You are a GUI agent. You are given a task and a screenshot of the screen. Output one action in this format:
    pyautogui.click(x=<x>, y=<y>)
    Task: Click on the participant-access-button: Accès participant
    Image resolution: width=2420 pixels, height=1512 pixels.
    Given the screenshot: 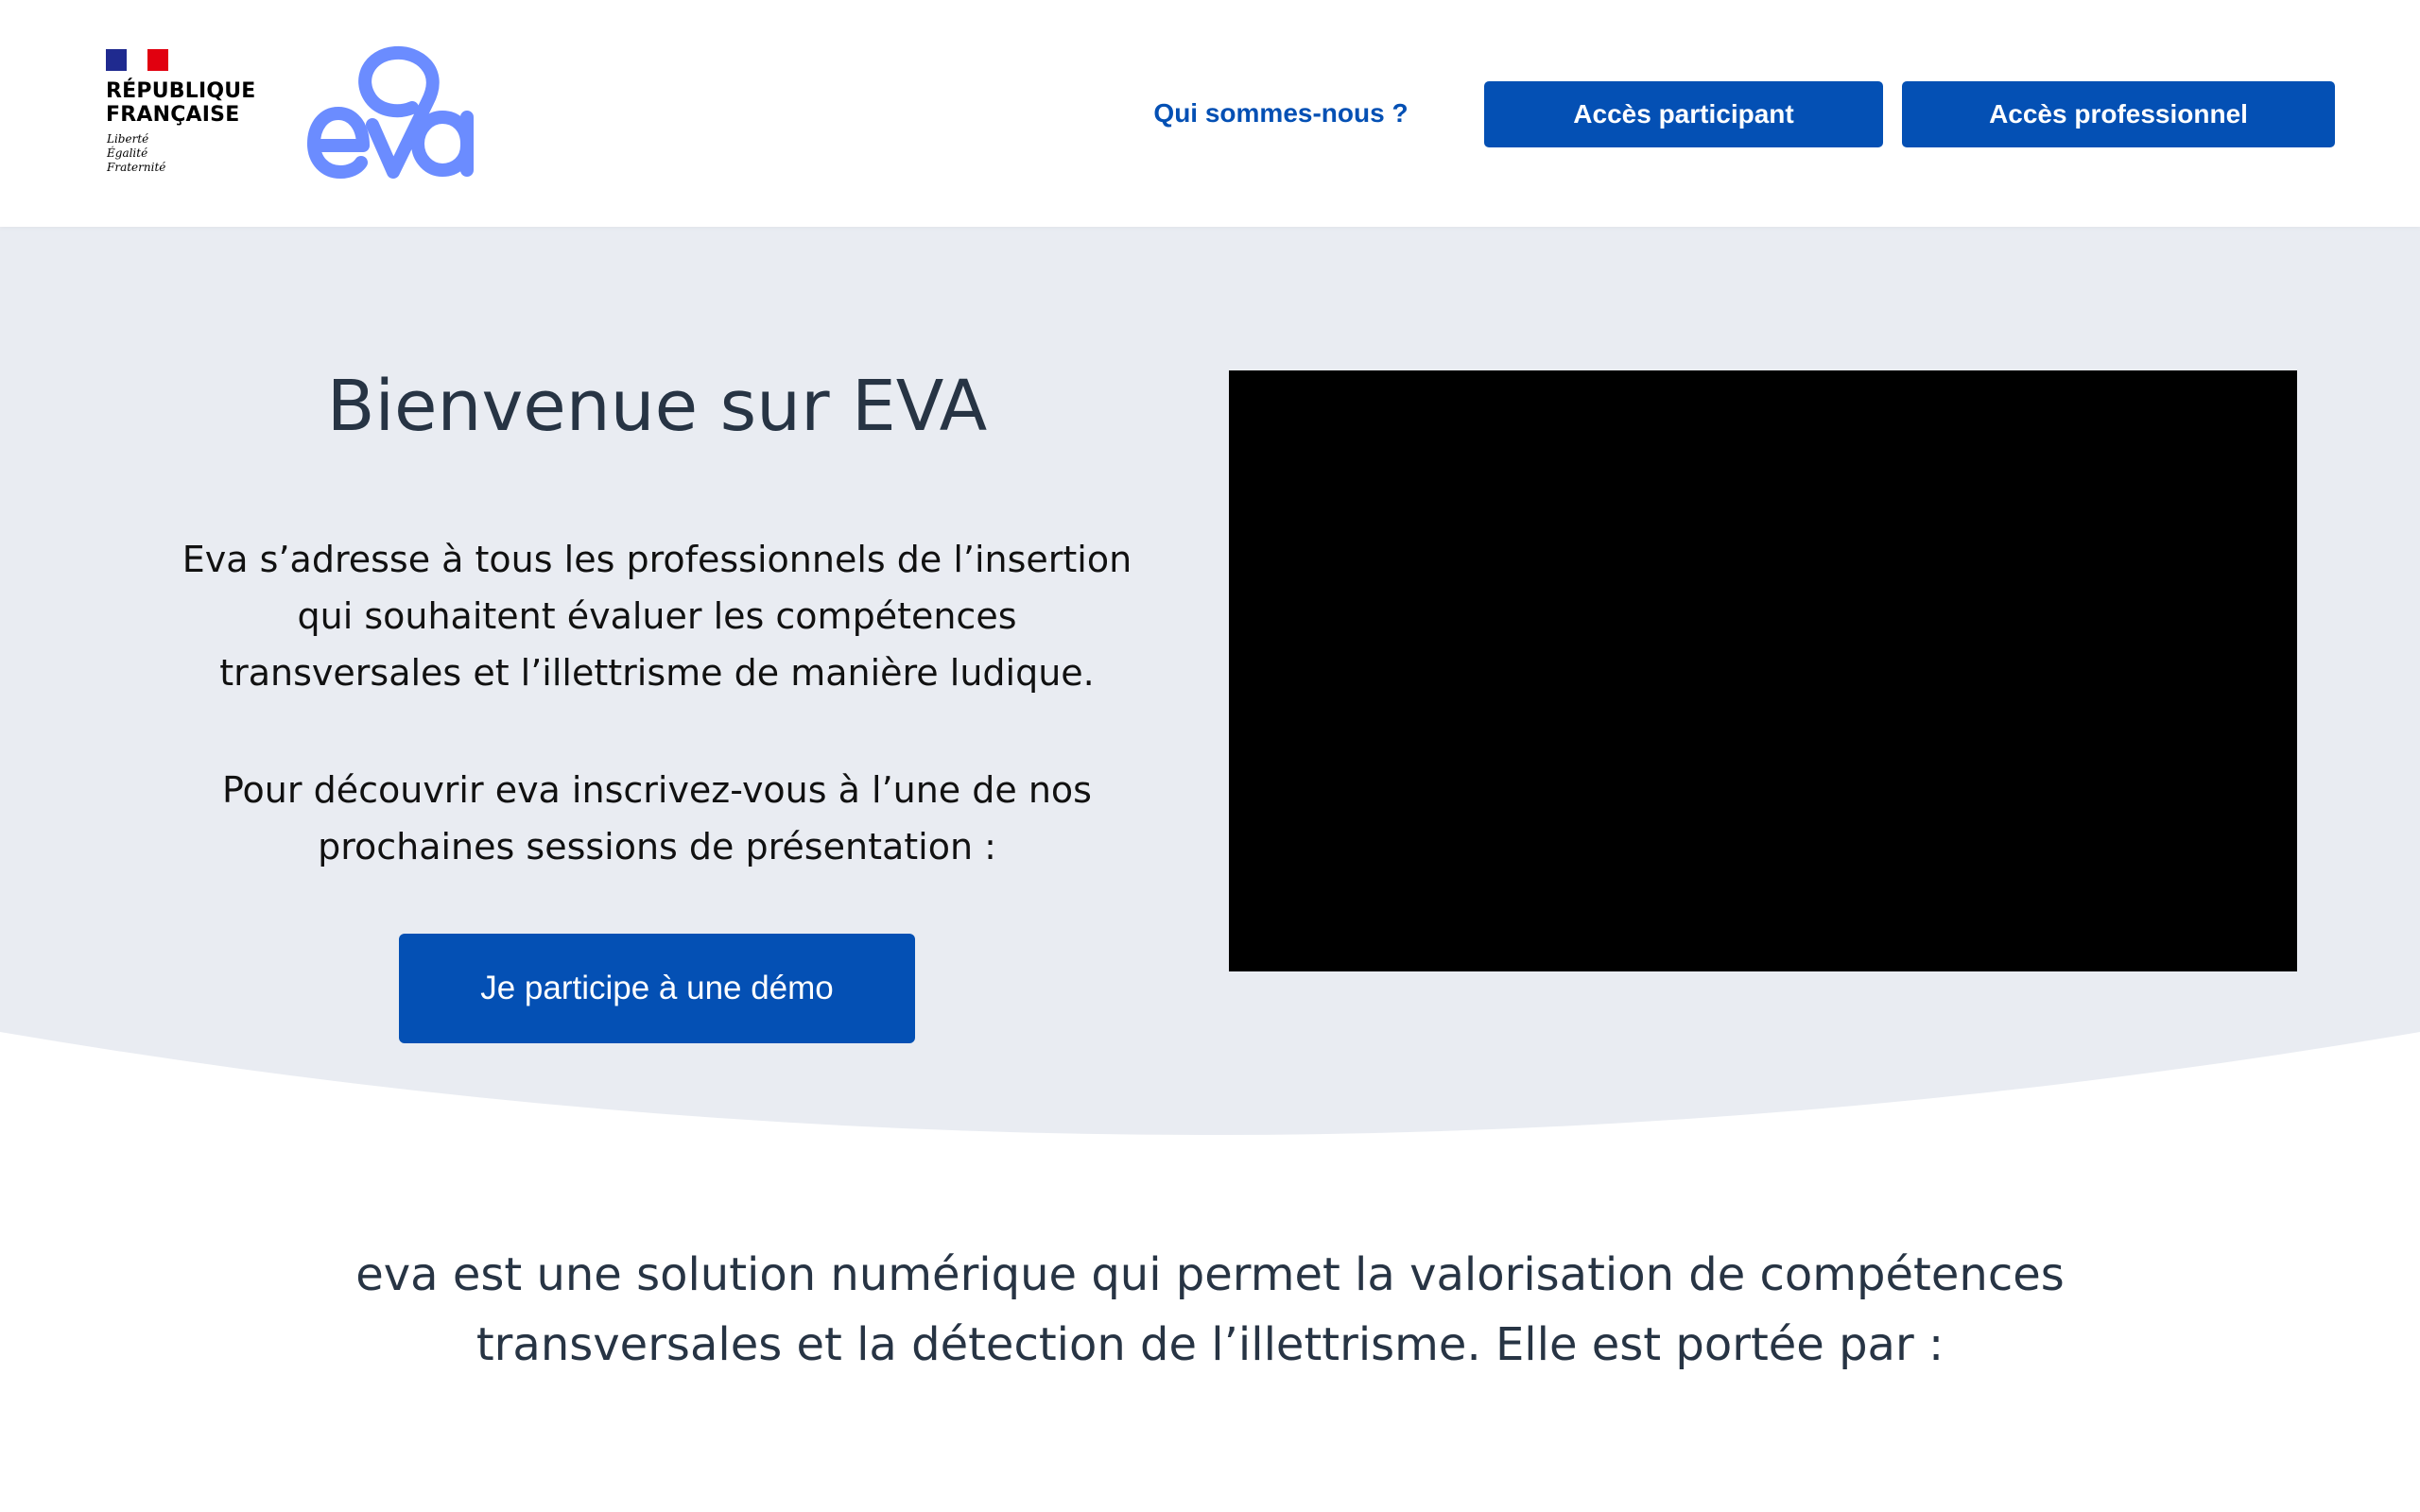 What is the action you would take?
    pyautogui.click(x=1683, y=114)
    